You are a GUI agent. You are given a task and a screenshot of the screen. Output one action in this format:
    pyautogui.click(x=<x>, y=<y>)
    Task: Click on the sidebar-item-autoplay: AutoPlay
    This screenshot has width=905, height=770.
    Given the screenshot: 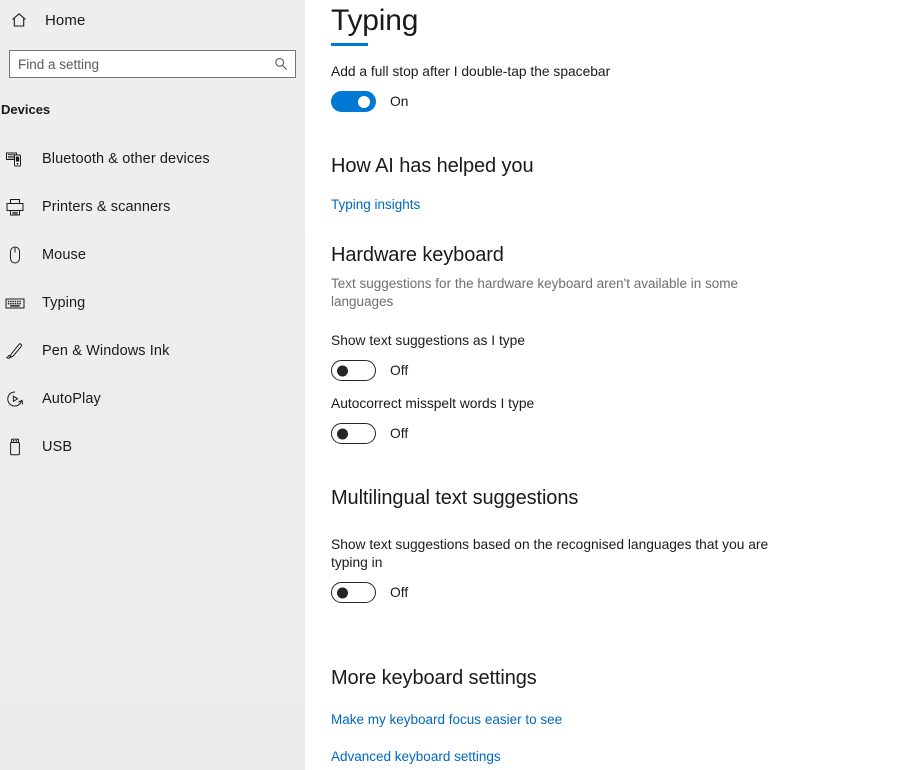 What is the action you would take?
    pyautogui.click(x=152, y=399)
    